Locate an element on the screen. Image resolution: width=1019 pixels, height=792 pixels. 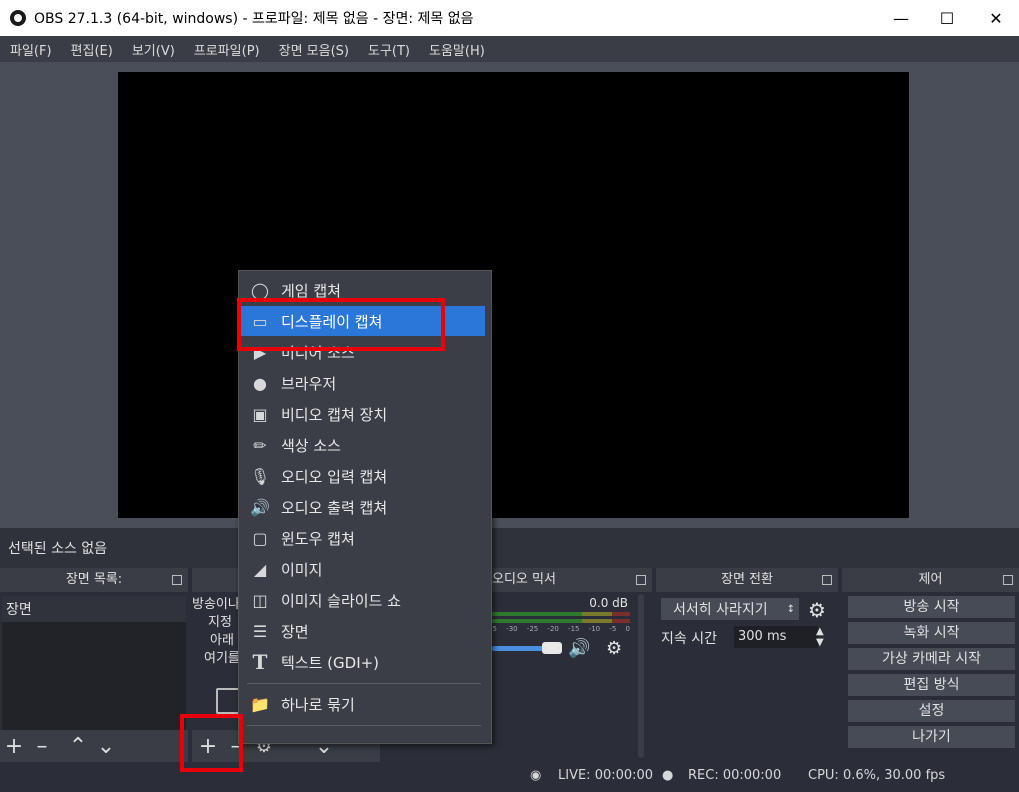
menu-view: 보기(V) is located at coordinates (153, 49).